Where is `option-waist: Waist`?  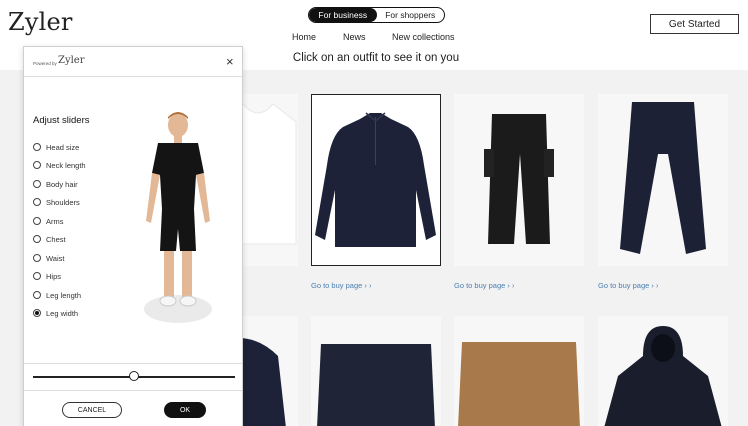
option-waist: Waist is located at coordinates (48, 258).